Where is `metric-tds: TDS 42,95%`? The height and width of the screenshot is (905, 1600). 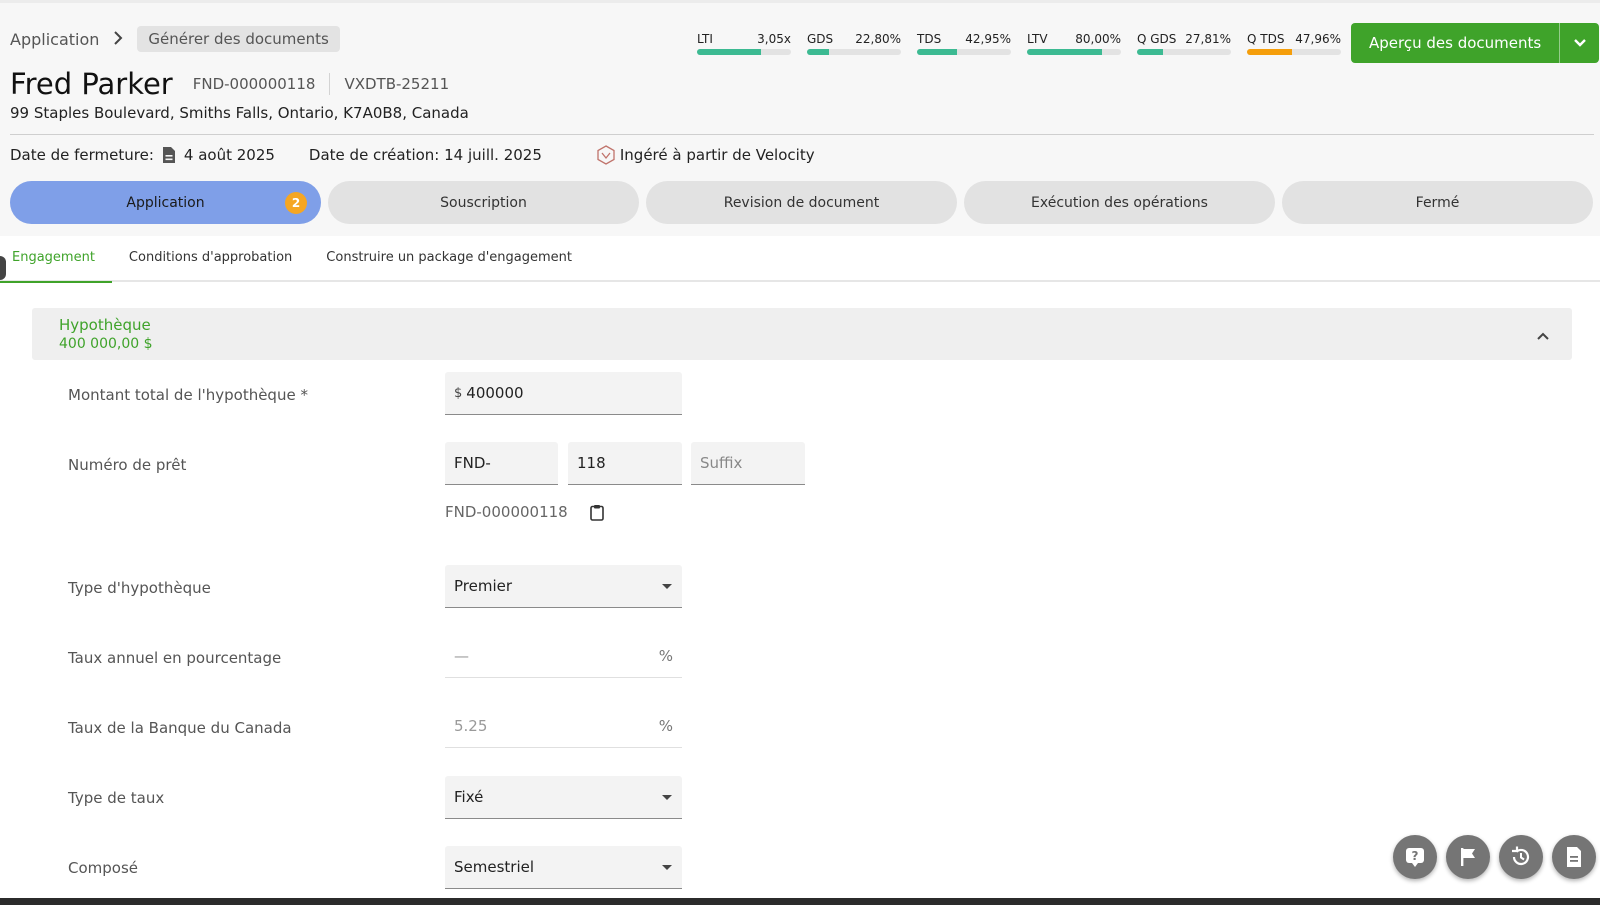
metric-tds: TDS 42,95% is located at coordinates (964, 43).